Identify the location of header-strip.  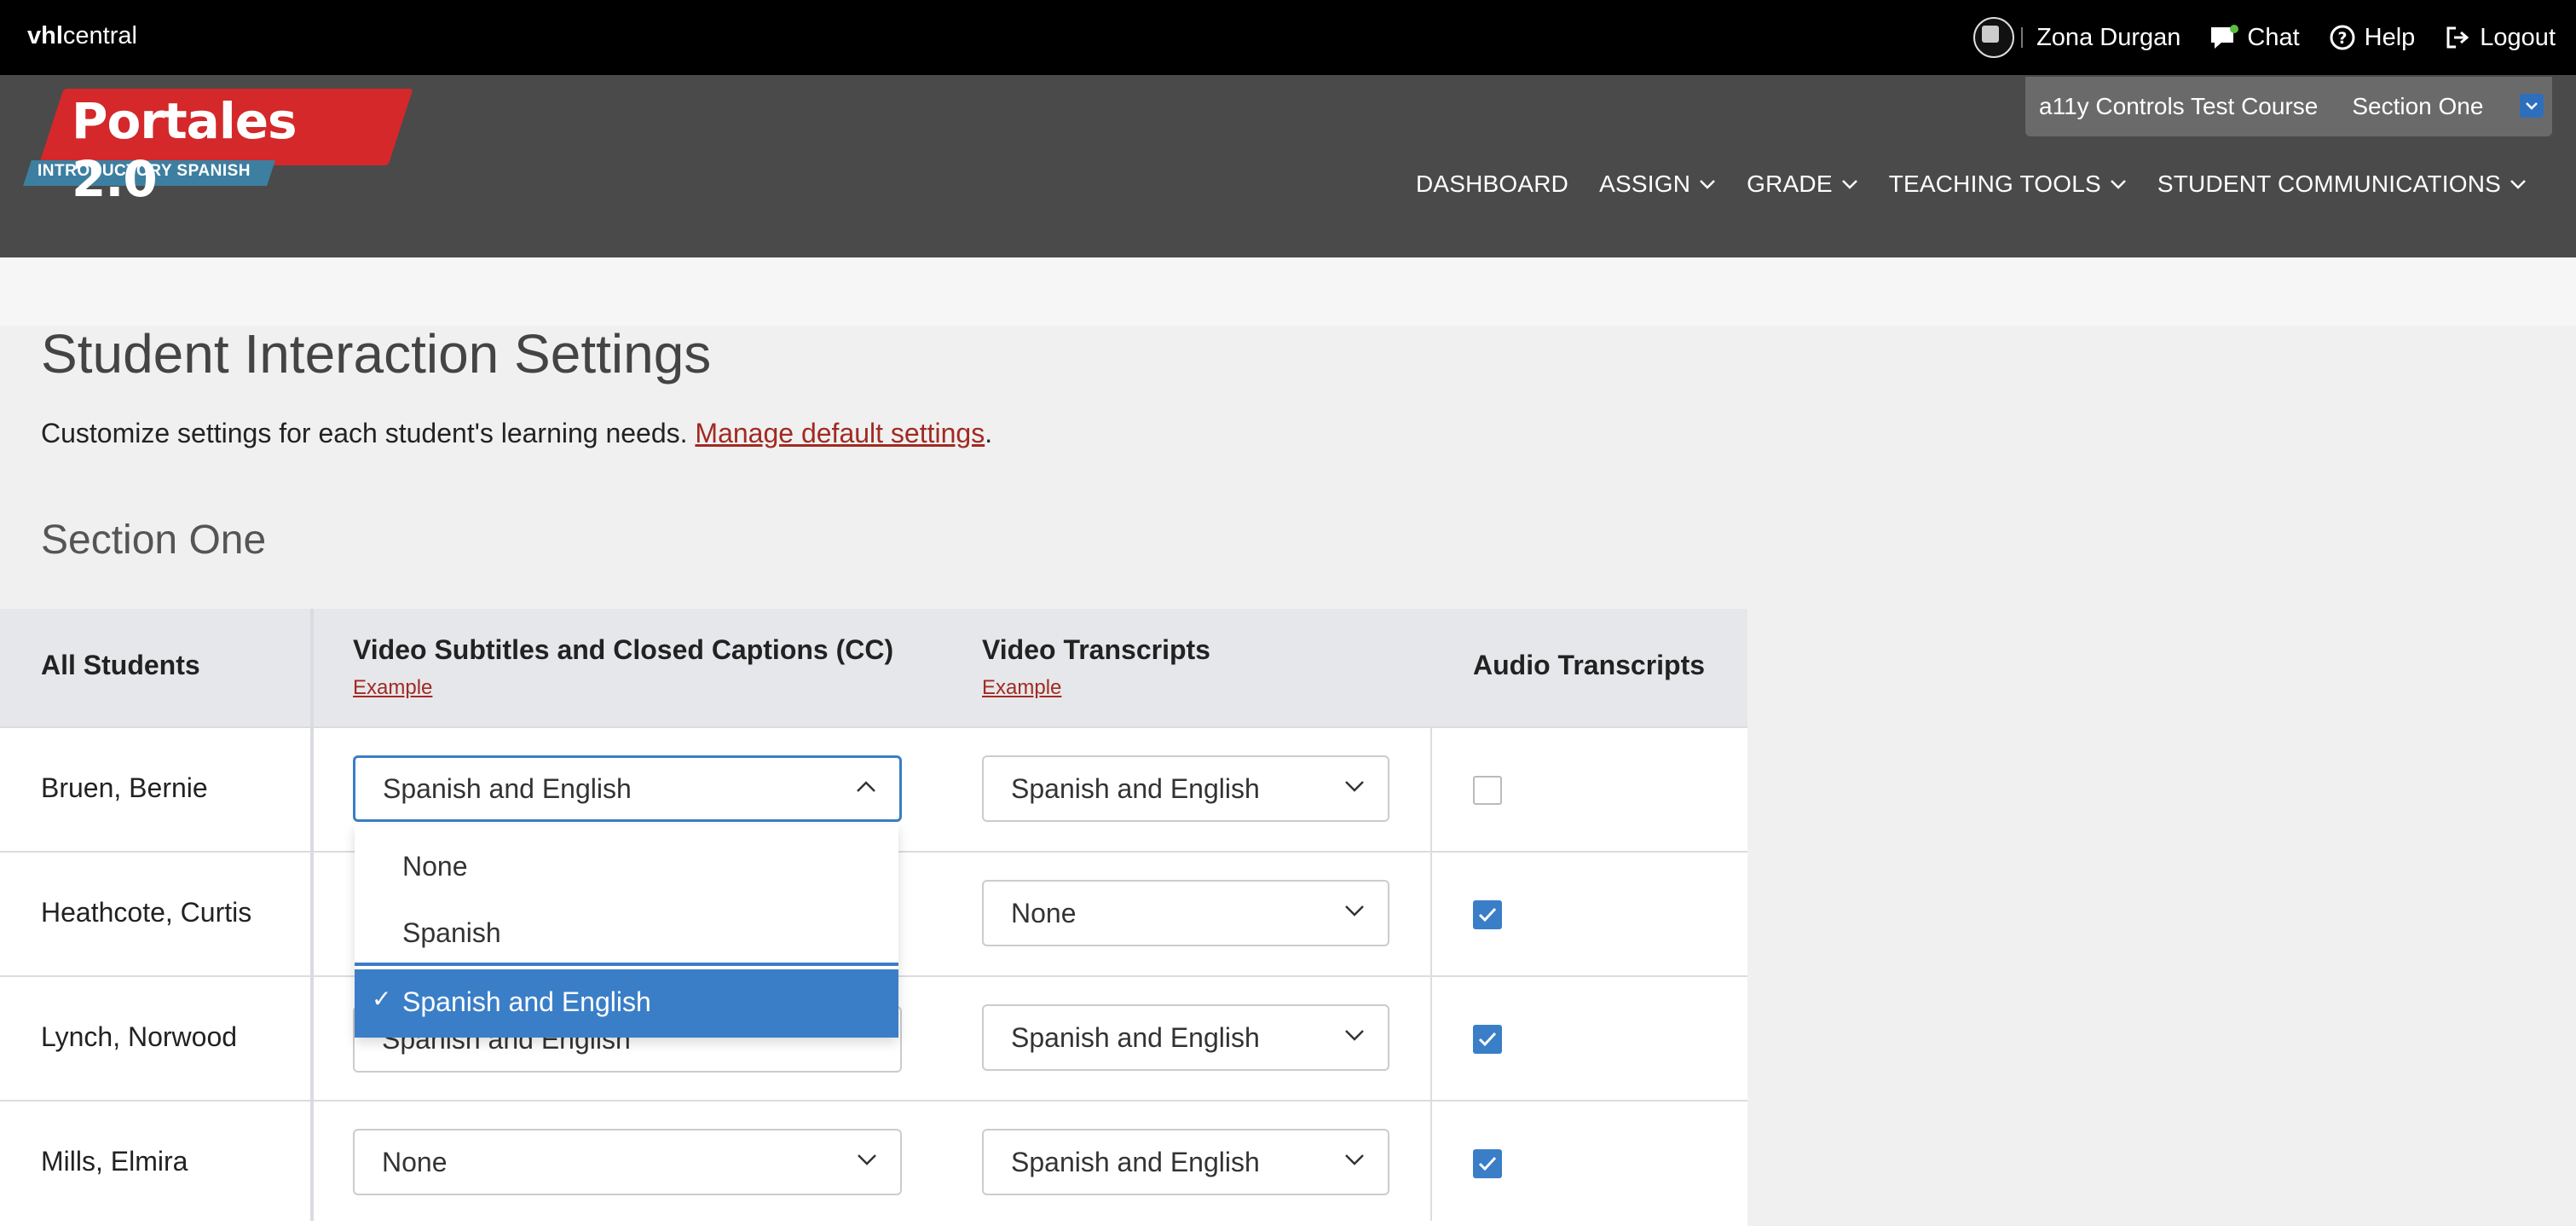
(1288, 291).